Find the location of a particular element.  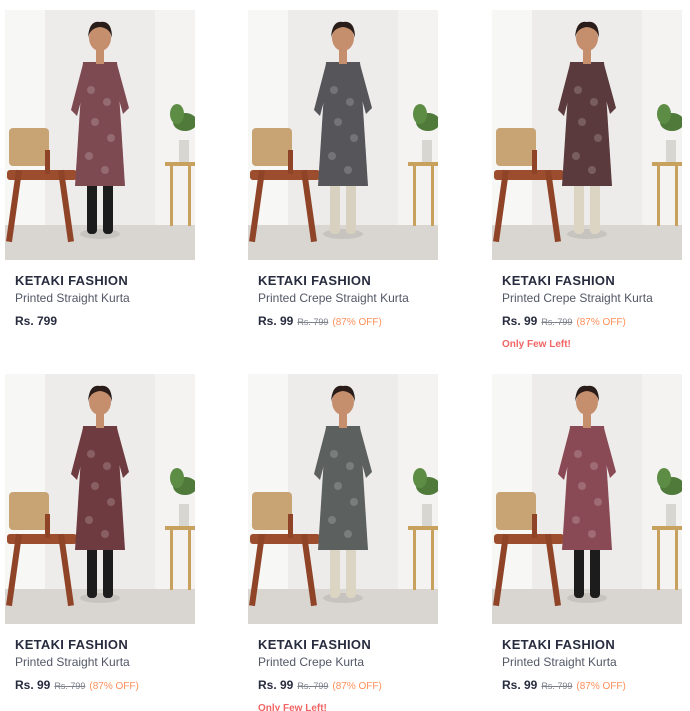

price-row: Rs. 799 is located at coordinates (40, 321).